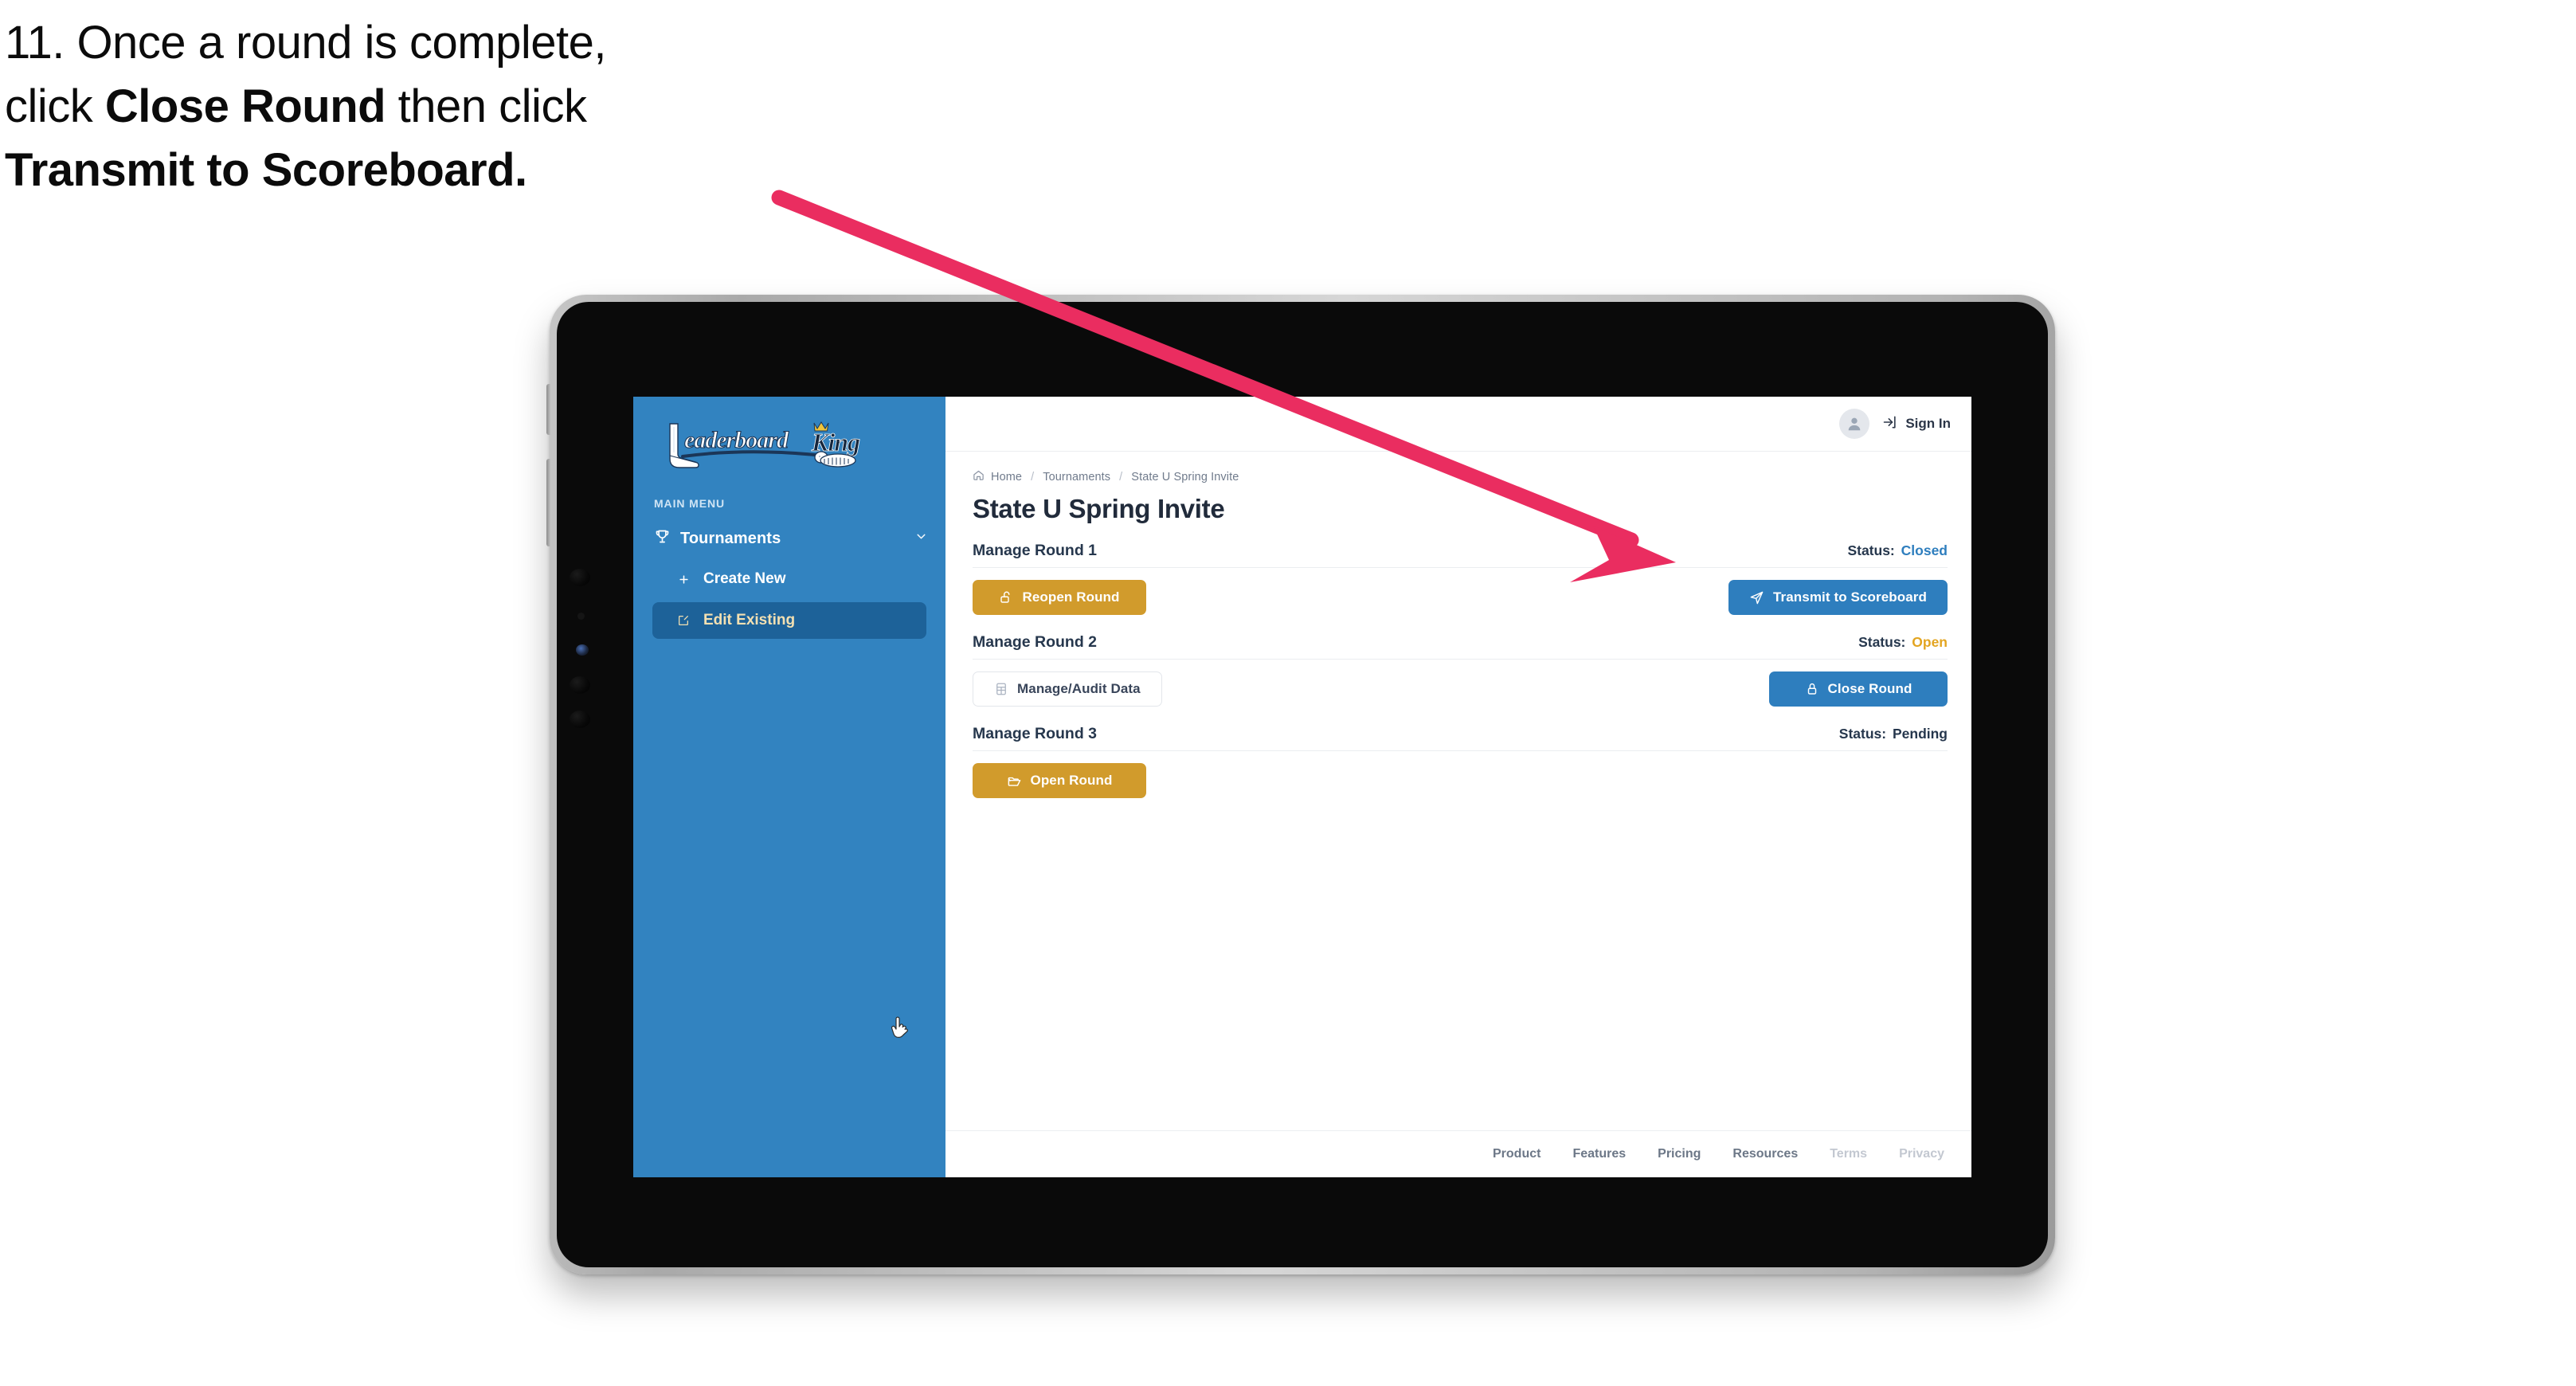 This screenshot has width=2576, height=1386. What do you see at coordinates (1460, 780) in the screenshot?
I see `round-actions-3: Open Round` at bounding box center [1460, 780].